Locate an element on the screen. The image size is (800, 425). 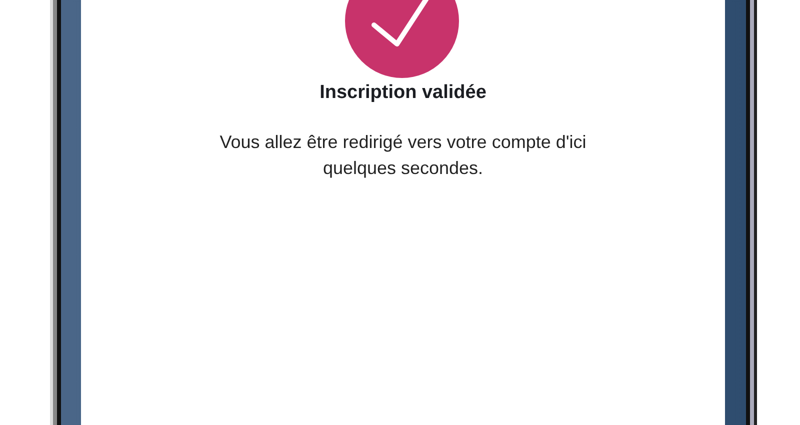
redirect-message: Vous allez être redirigé vers votre compte d'ici quelques secondes. is located at coordinates (403, 155).